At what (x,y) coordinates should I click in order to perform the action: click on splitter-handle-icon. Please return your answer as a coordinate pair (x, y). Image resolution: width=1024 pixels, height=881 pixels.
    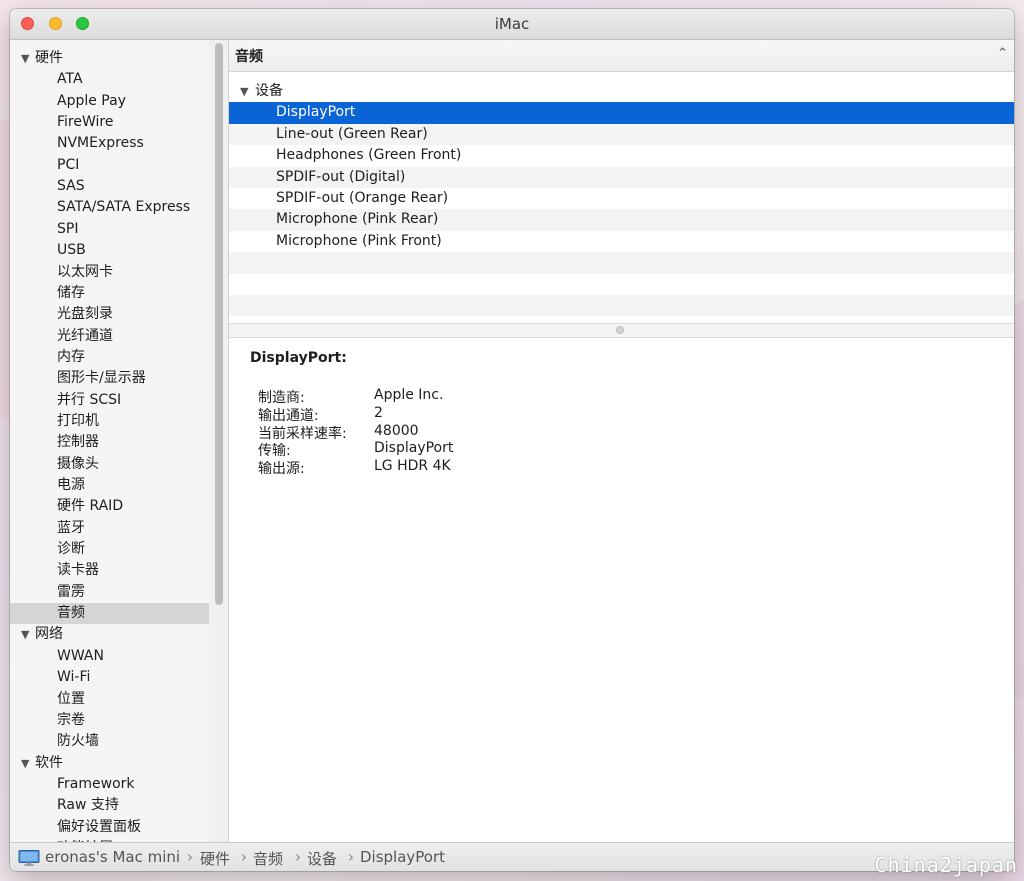
    Looking at the image, I should click on (620, 330).